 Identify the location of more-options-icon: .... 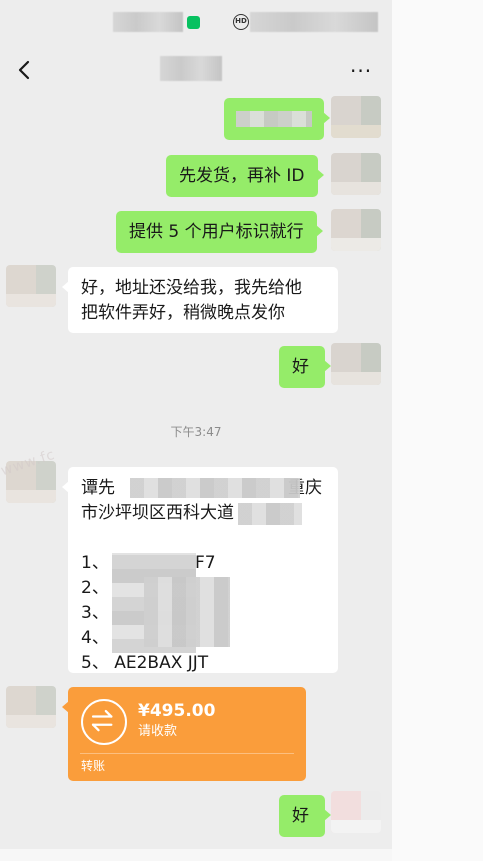
(362, 67).